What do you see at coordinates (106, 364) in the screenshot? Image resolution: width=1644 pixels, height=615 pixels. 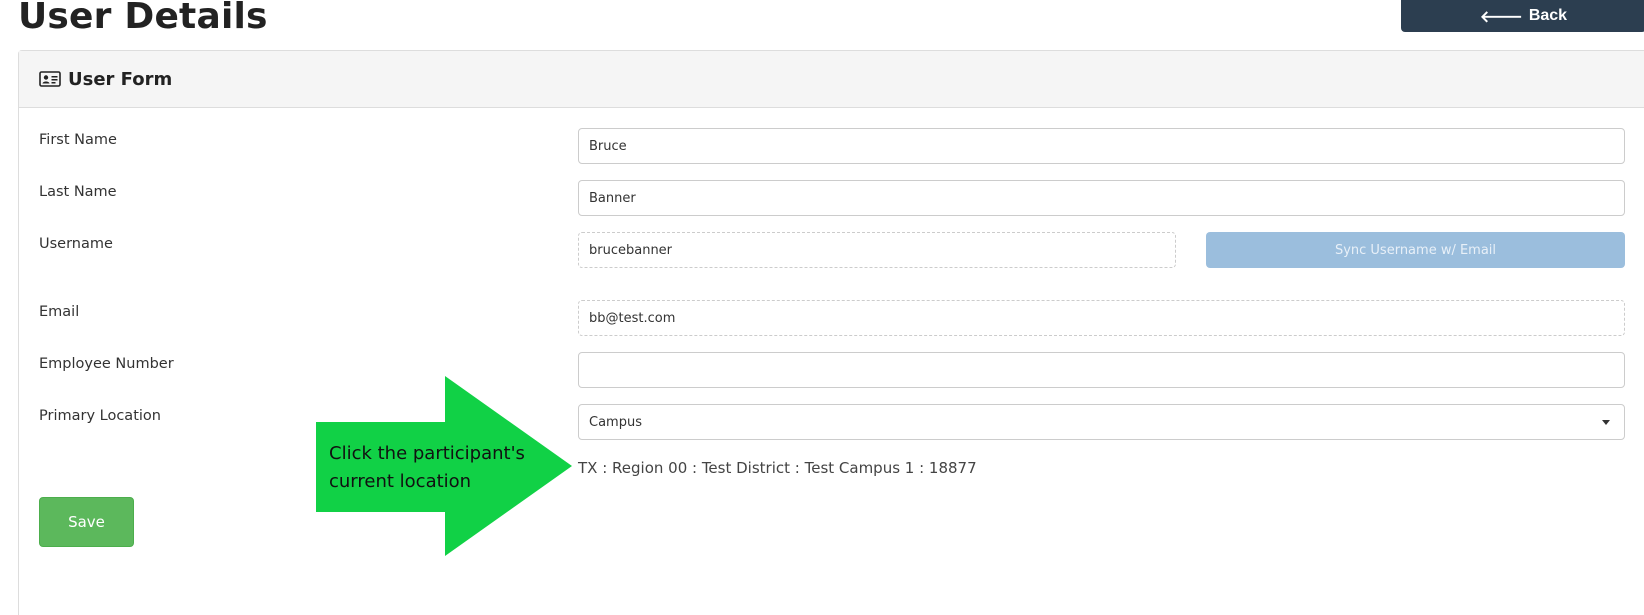 I see `employee-number-label: Employee Number` at bounding box center [106, 364].